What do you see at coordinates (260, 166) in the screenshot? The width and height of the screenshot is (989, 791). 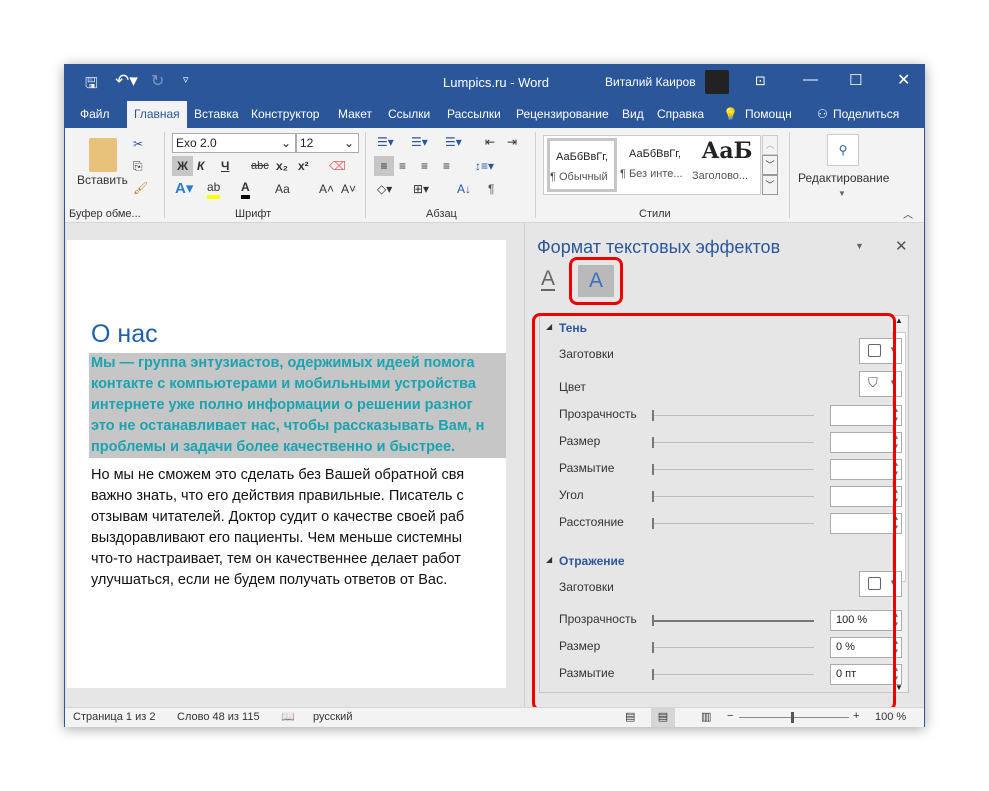 I see `strikethrough-button: abc` at bounding box center [260, 166].